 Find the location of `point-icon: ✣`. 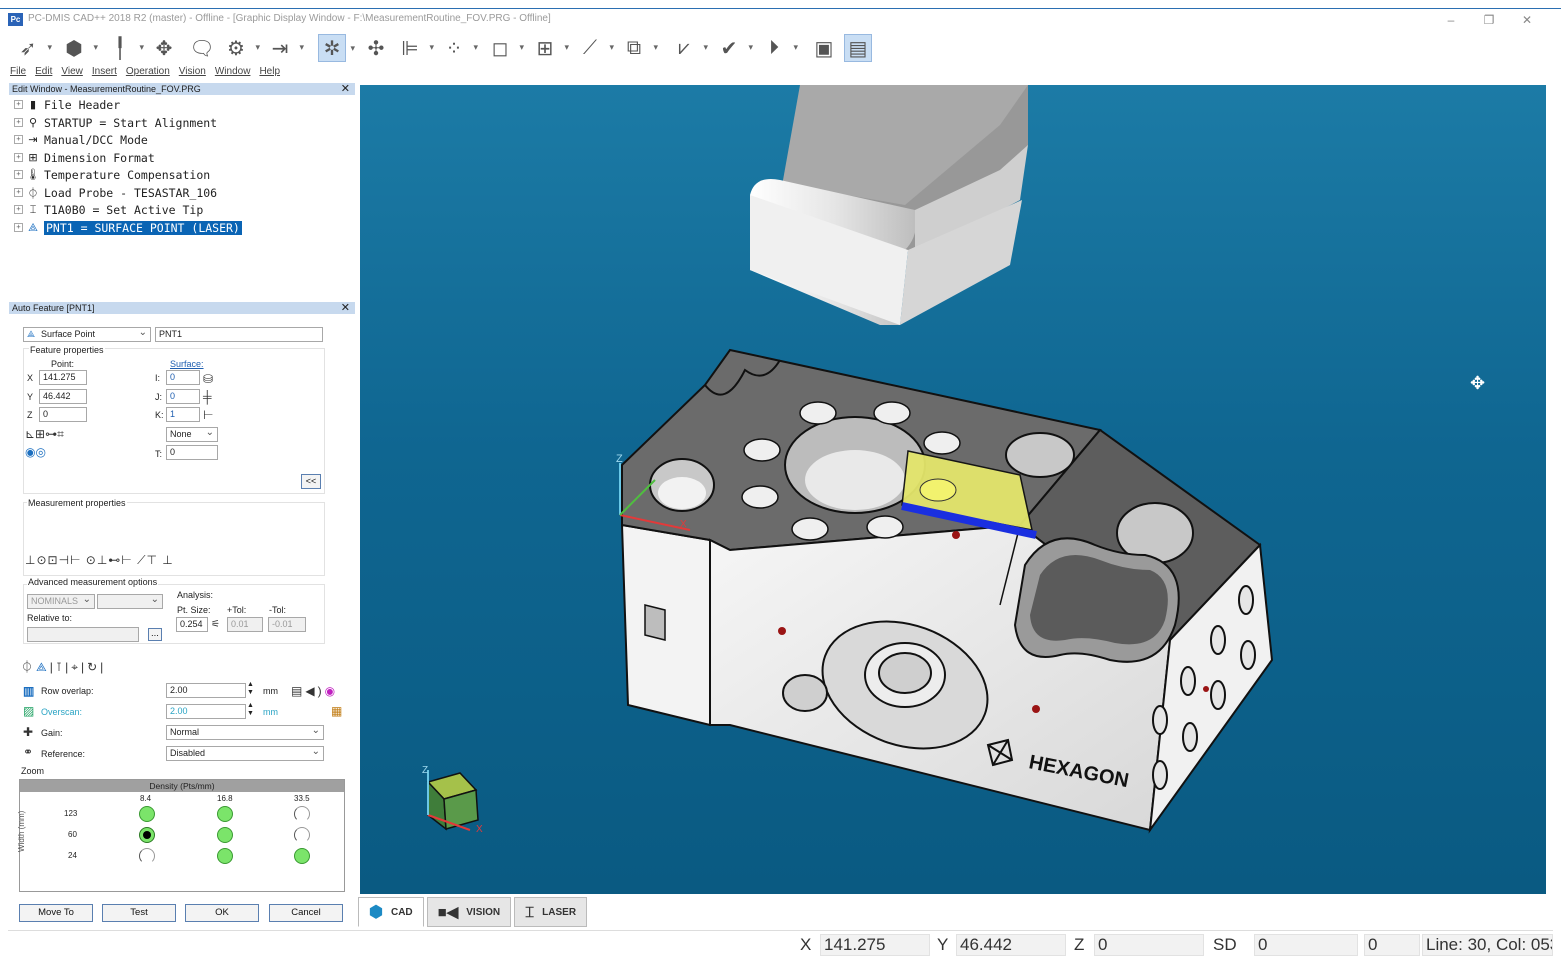

point-icon: ✣ is located at coordinates (376, 48).